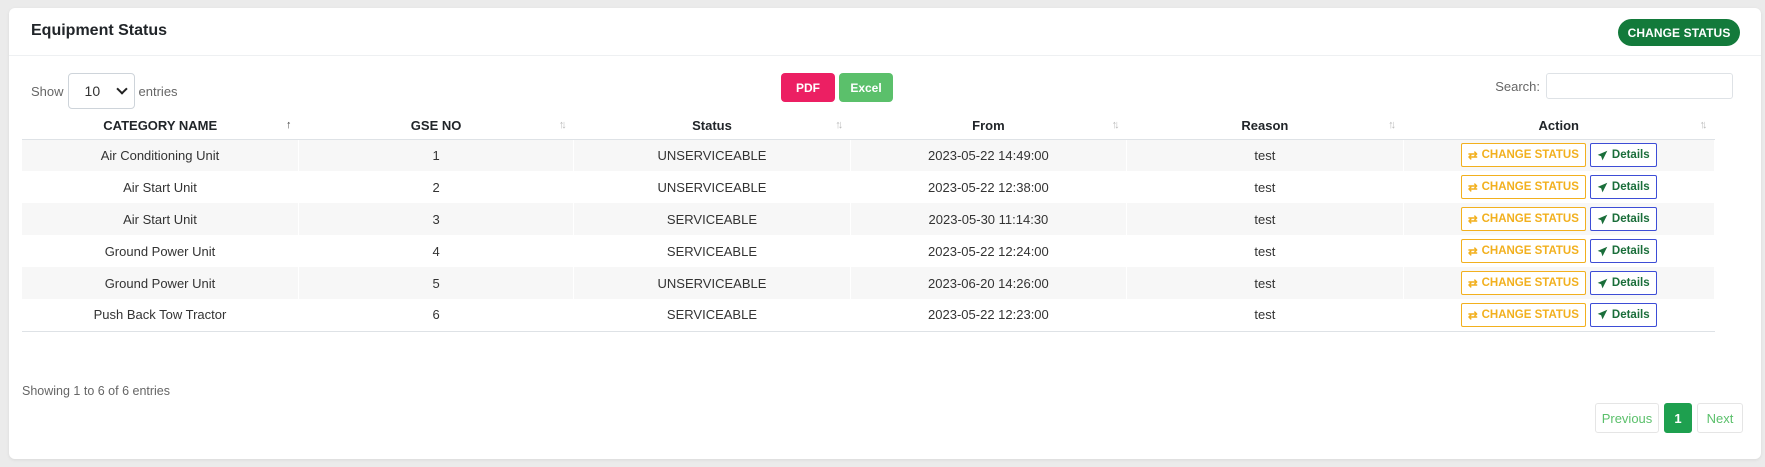 This screenshot has height=467, width=1765. I want to click on entries-select-value: 10, so click(92, 91).